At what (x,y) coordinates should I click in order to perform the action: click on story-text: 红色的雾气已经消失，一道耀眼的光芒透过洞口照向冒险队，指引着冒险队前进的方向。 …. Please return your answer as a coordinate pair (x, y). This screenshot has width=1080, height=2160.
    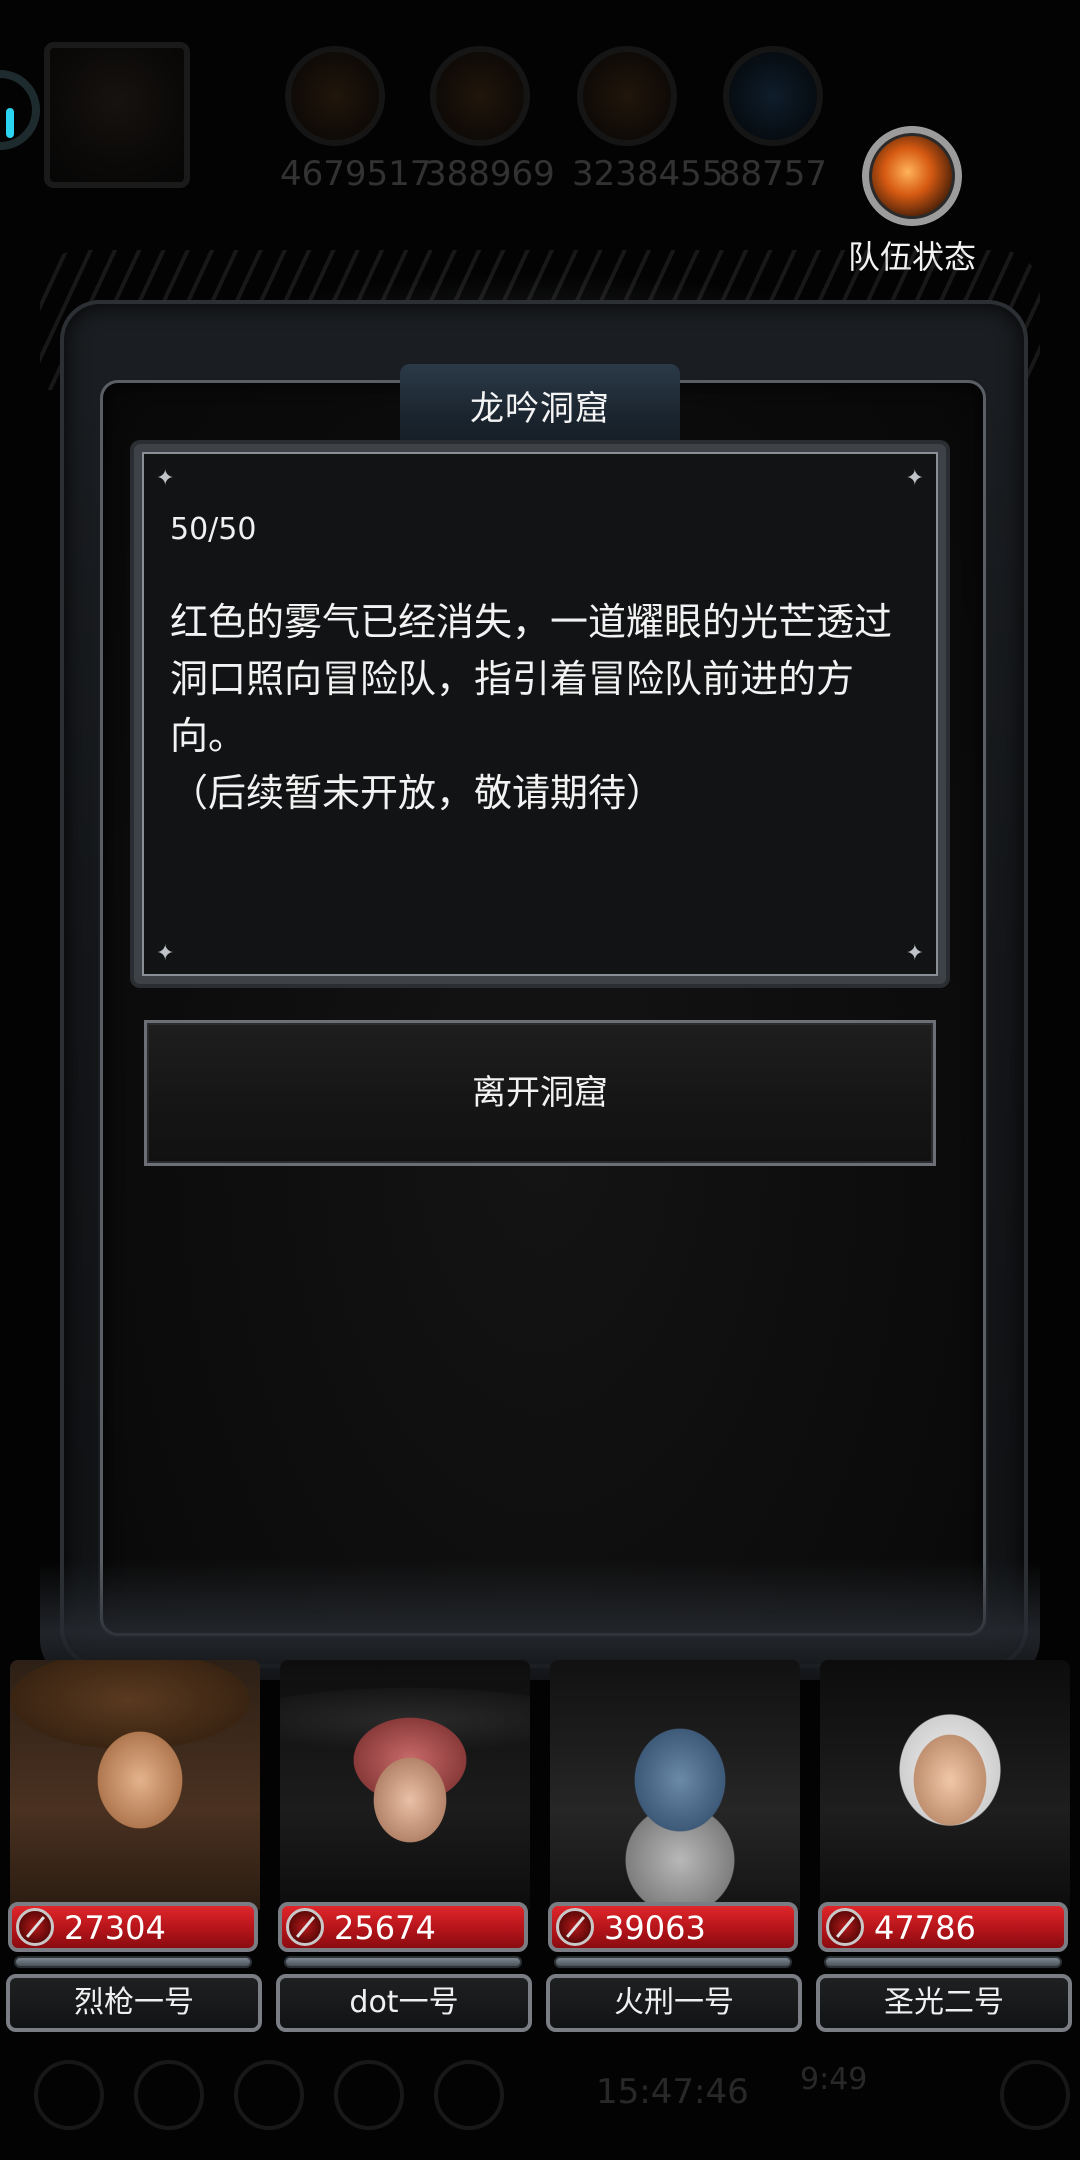
    Looking at the image, I should click on (531, 707).